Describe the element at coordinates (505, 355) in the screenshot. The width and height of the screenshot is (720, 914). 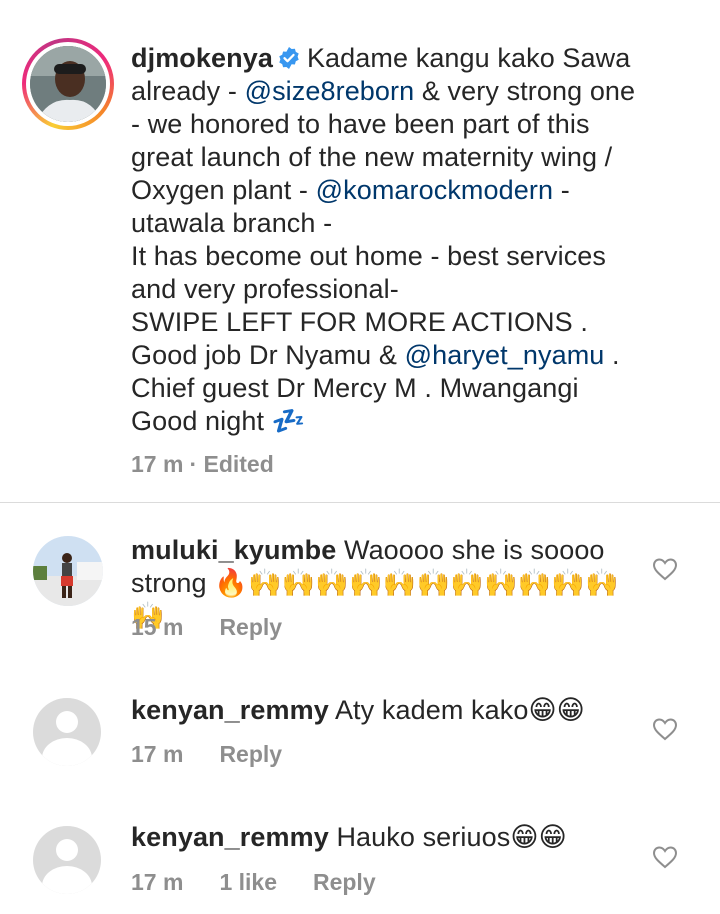
I see `mention-link: @haryet_nyamu` at that location.